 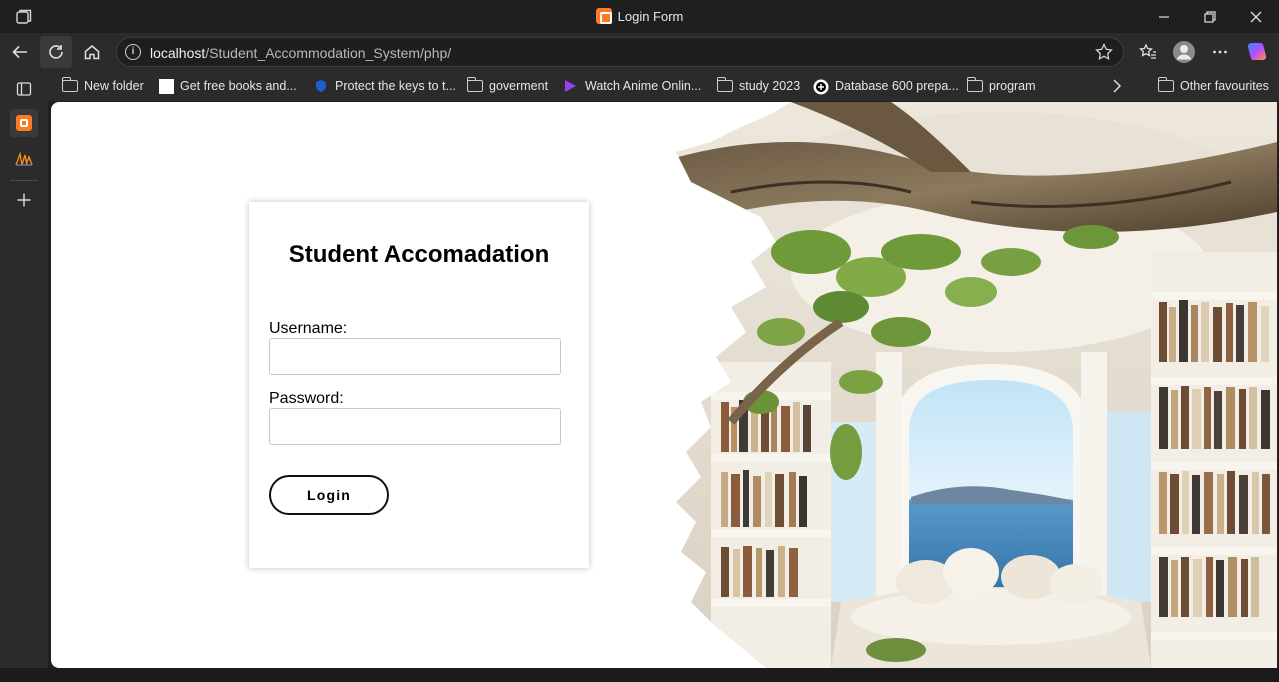 I want to click on restore-button, so click(x=1210, y=16).